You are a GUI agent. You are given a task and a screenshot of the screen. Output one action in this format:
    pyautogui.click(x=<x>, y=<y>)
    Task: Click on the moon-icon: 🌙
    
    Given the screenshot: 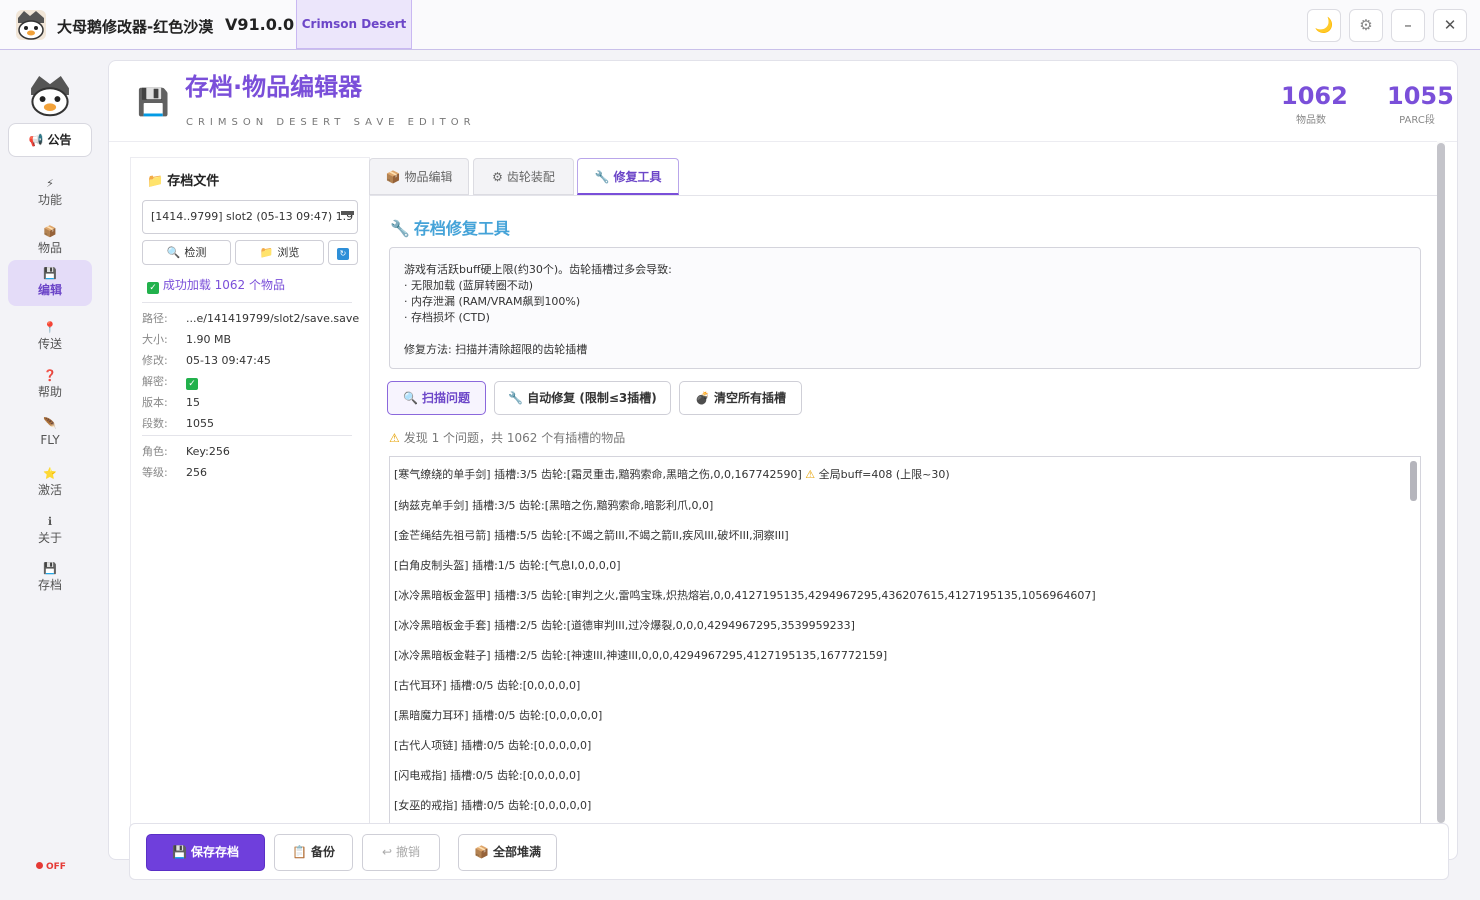 What is the action you would take?
    pyautogui.click(x=1324, y=25)
    